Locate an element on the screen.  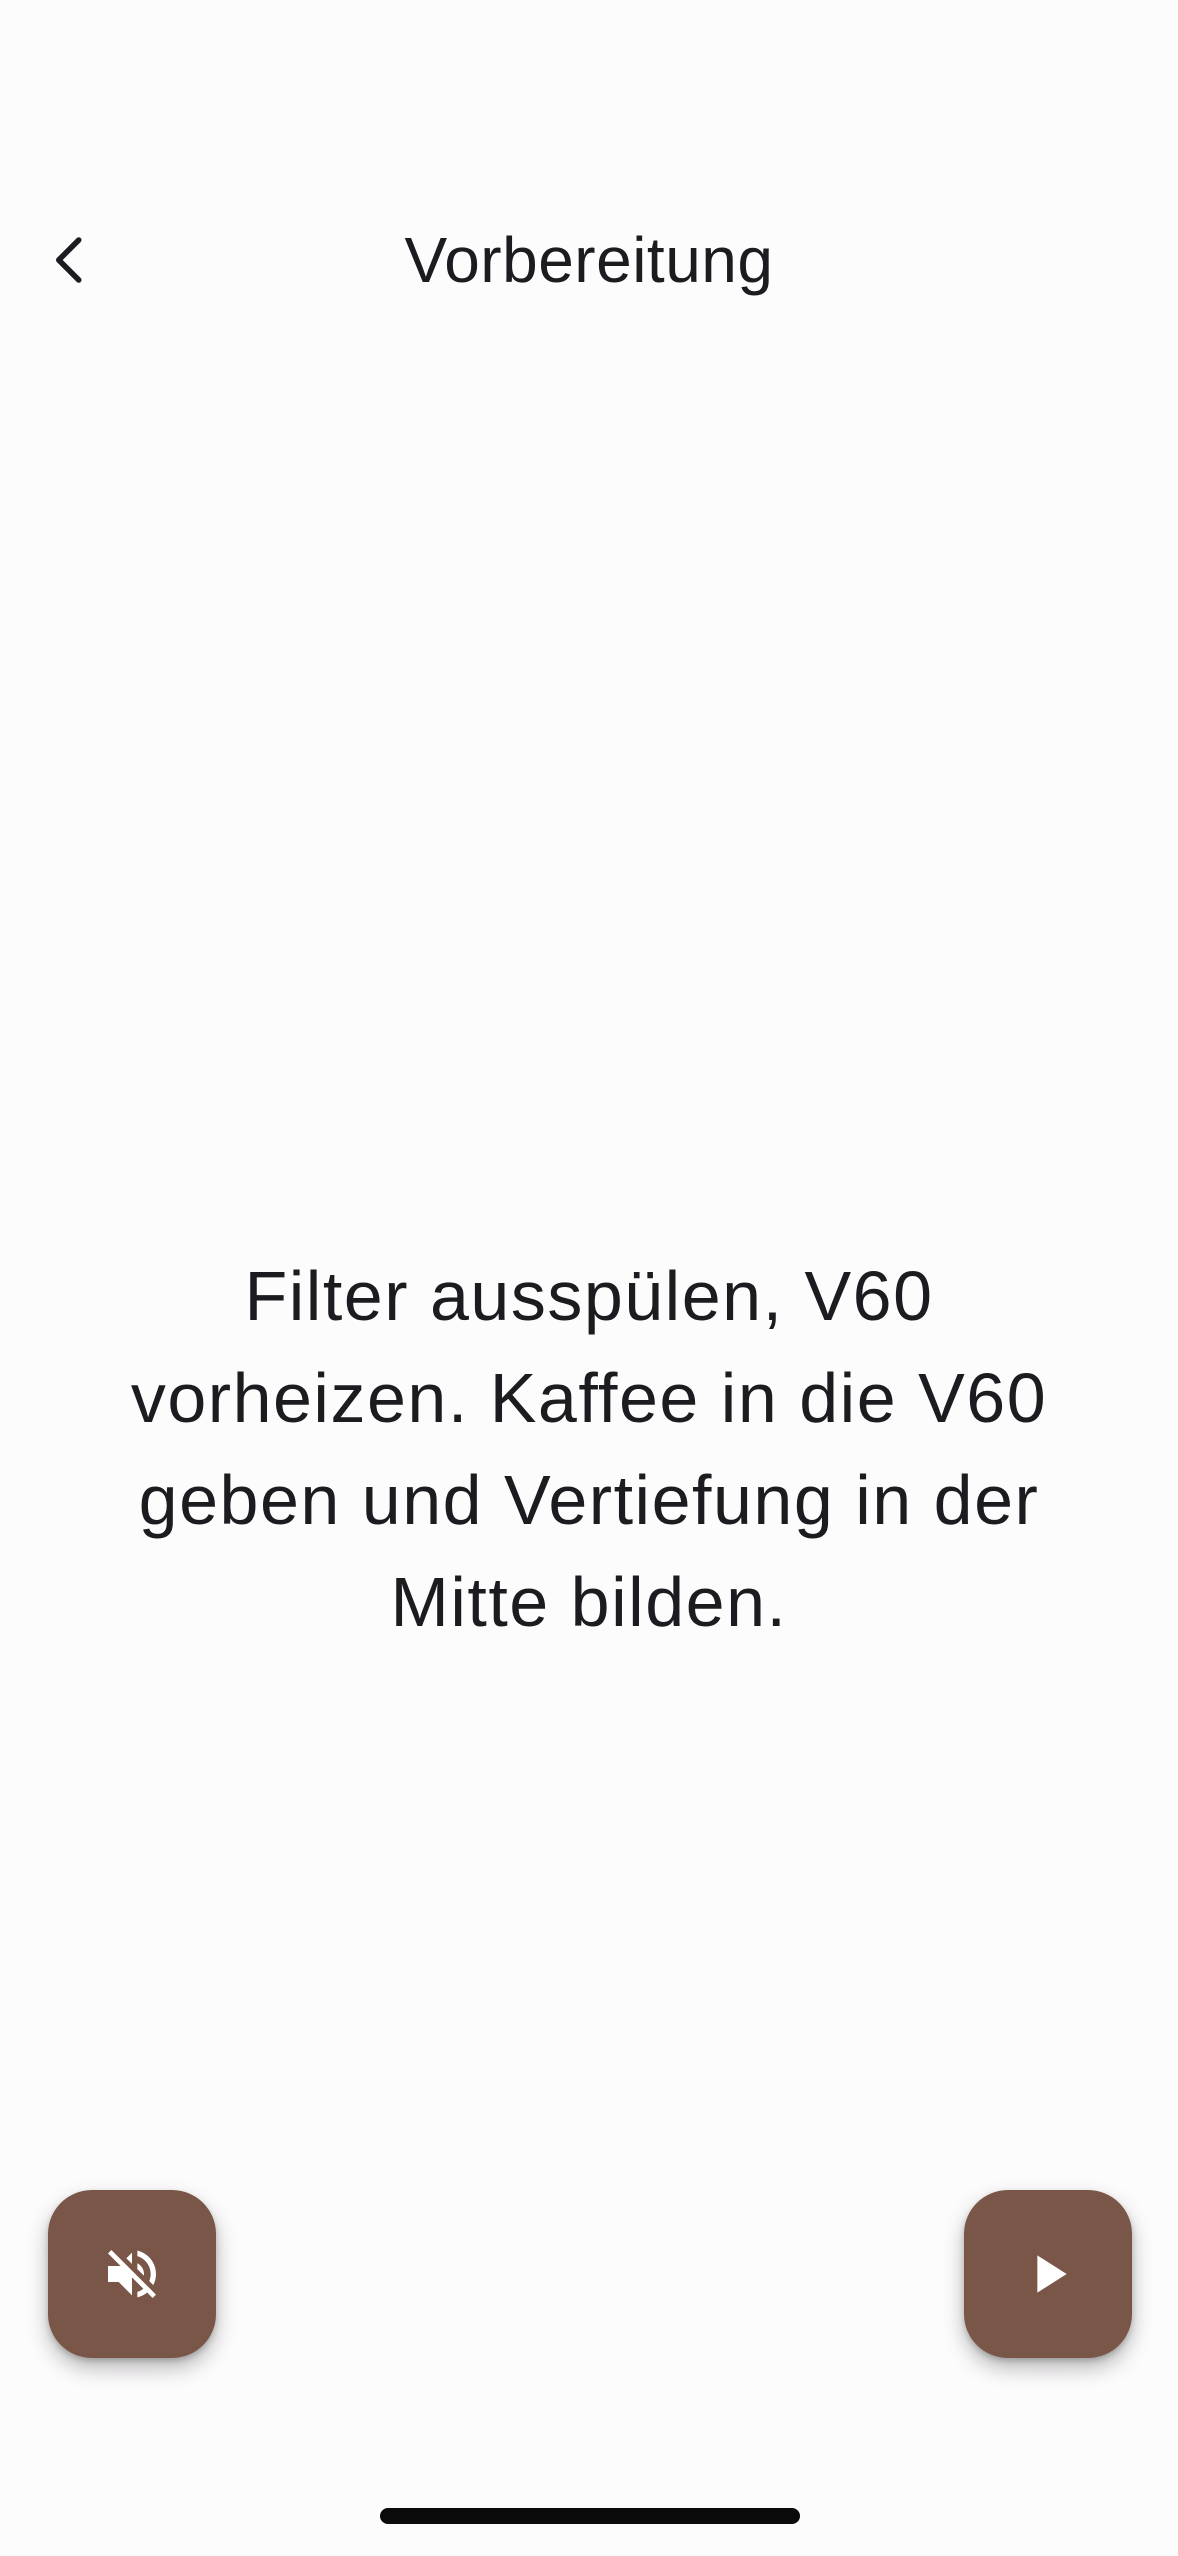
page-title: Vorbereitung is located at coordinates (589, 260).